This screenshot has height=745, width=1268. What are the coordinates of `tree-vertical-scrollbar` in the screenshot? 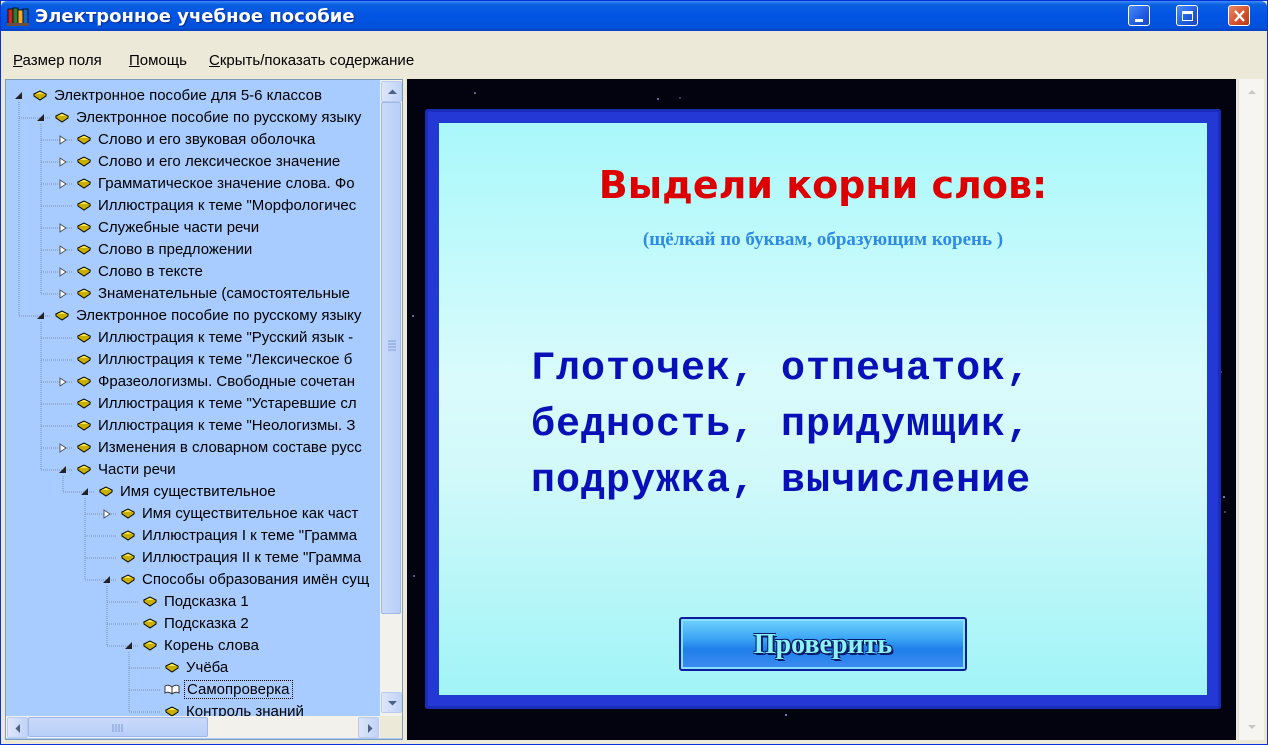 It's located at (391, 398).